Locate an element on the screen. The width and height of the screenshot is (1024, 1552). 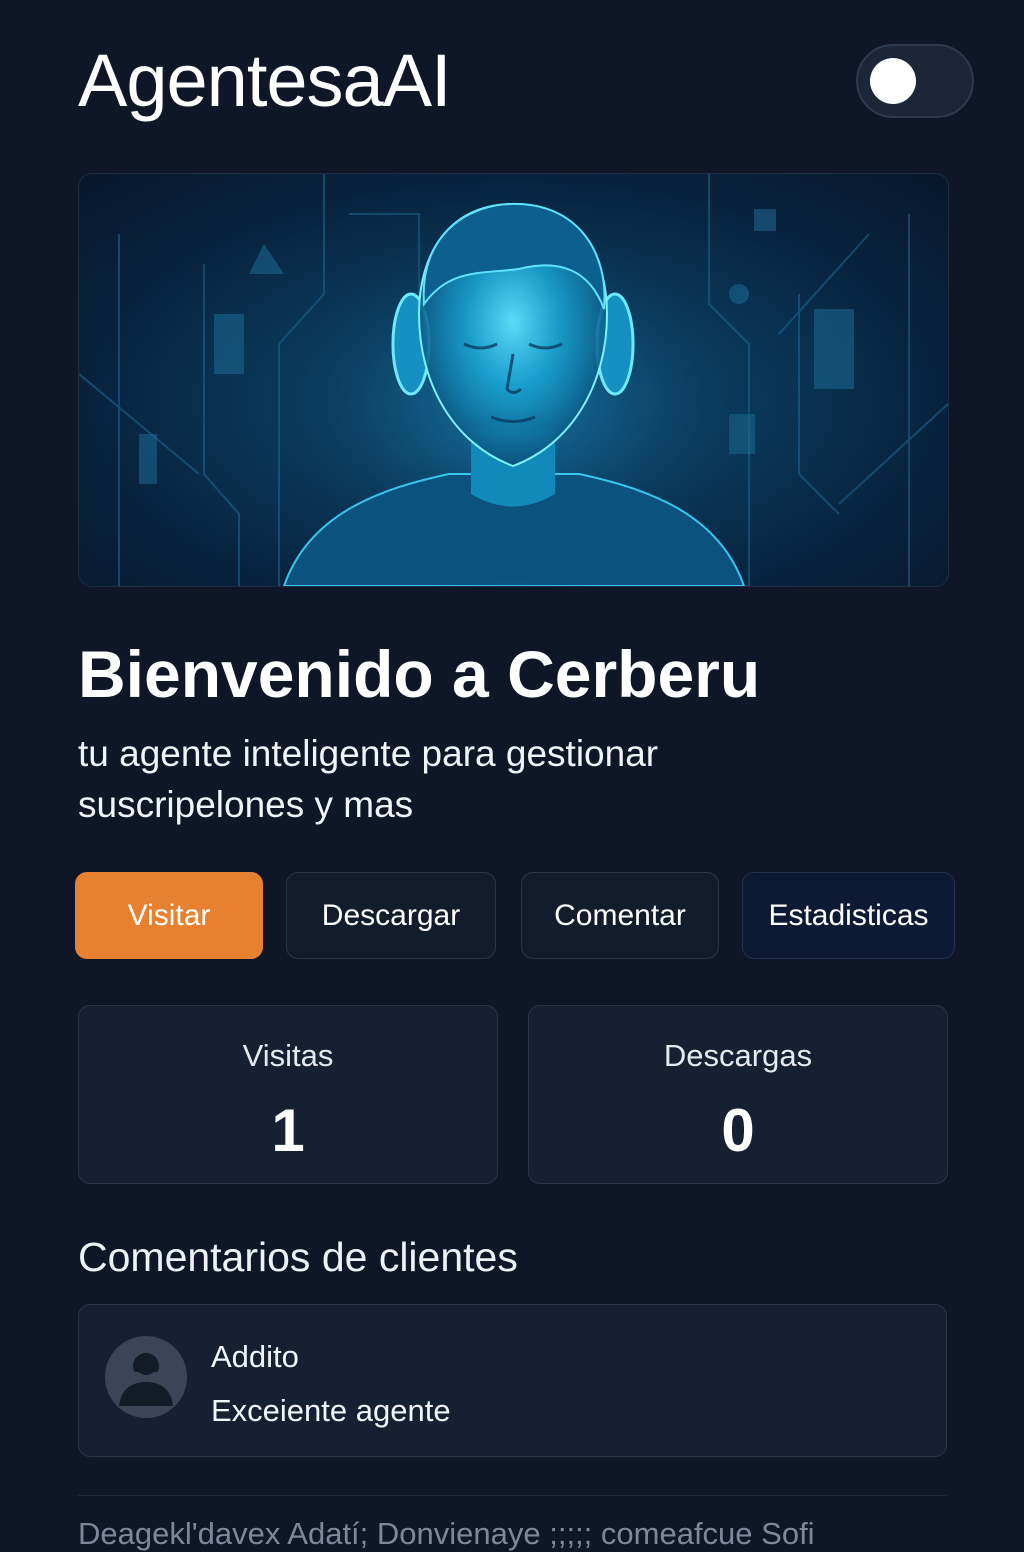
visits-count: 1 is located at coordinates (288, 1130).